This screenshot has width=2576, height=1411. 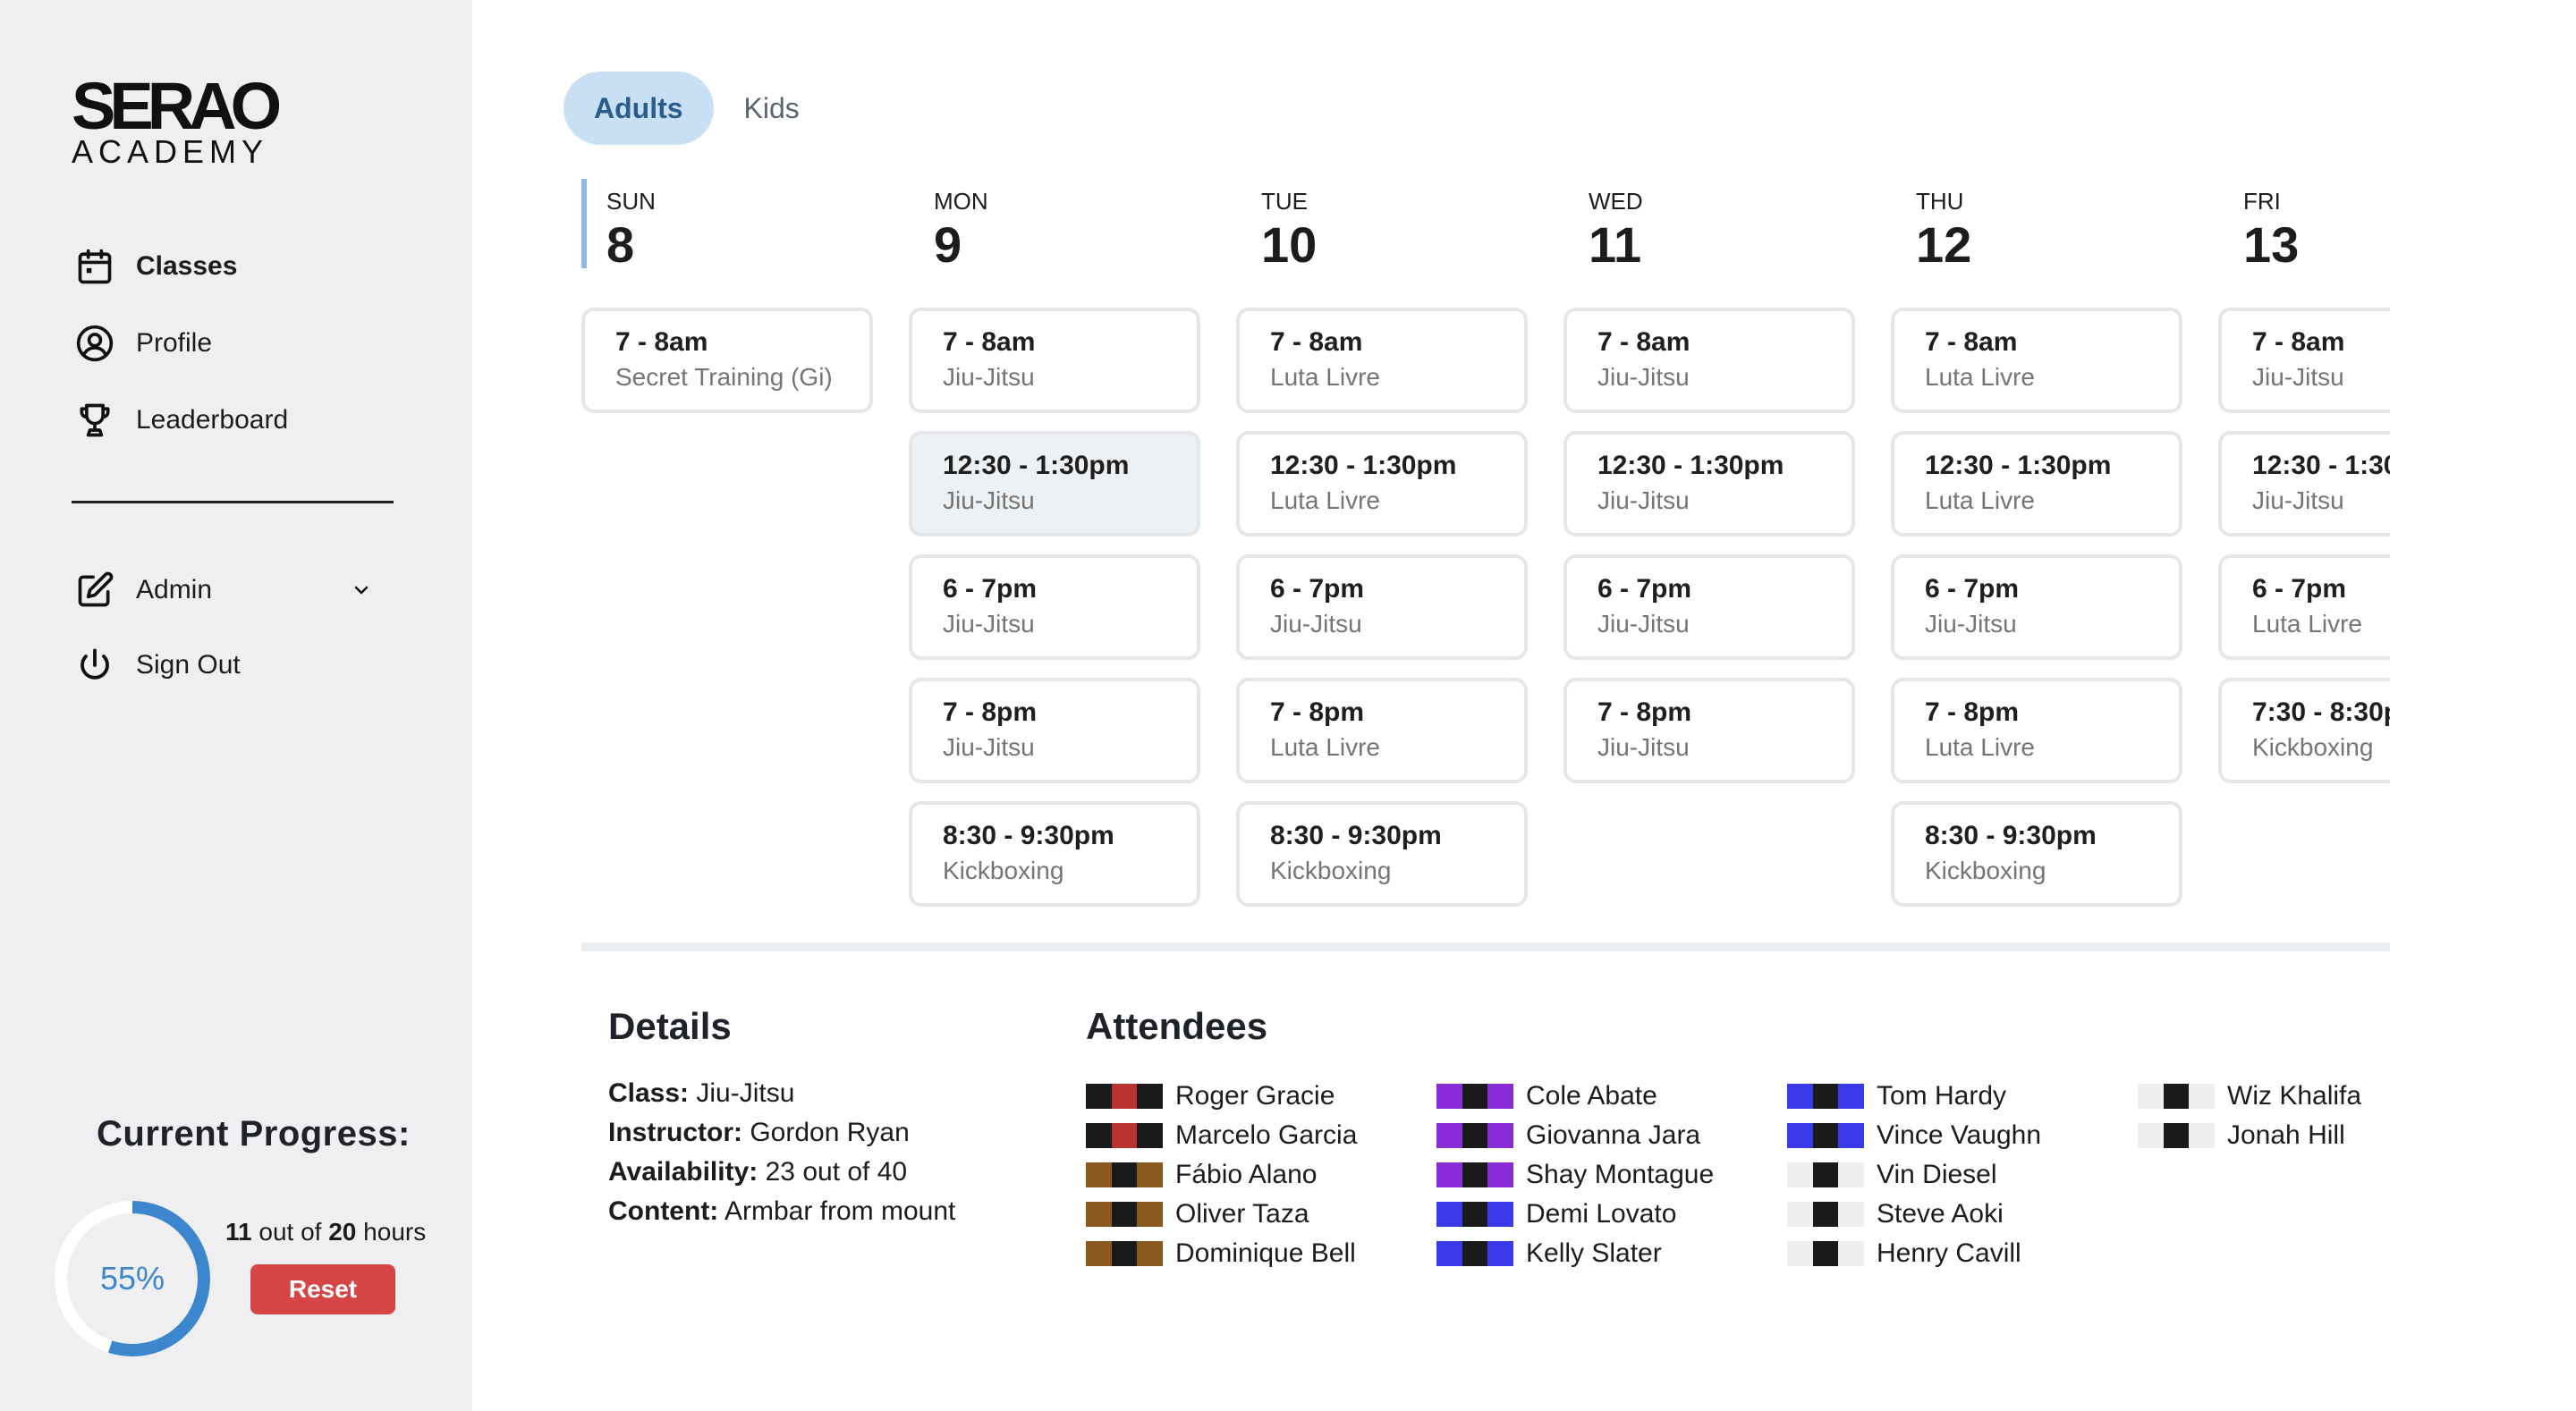 I want to click on attendee-row: Roger Gracie, so click(x=1210, y=1096).